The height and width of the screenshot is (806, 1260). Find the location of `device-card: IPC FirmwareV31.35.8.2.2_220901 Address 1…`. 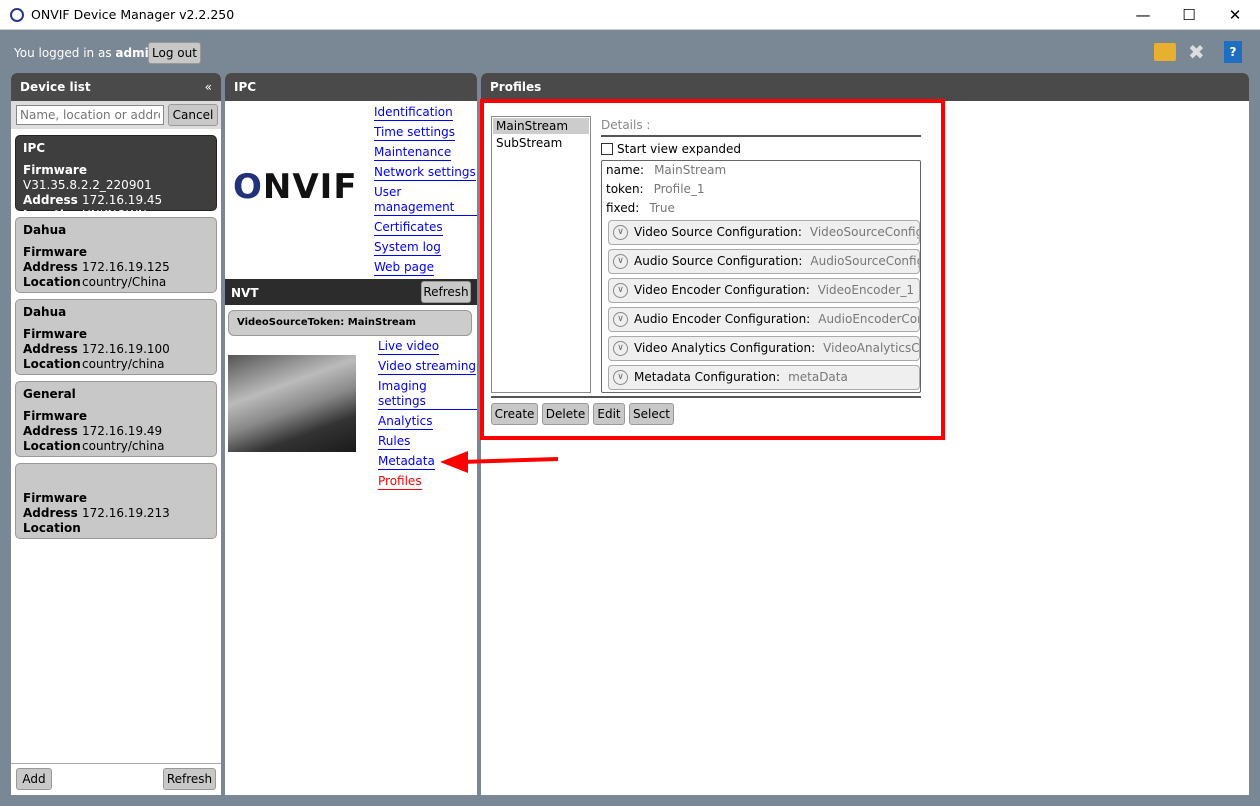

device-card: IPC FirmwareV31.35.8.2.2_220901 Address 1… is located at coordinates (116, 178).